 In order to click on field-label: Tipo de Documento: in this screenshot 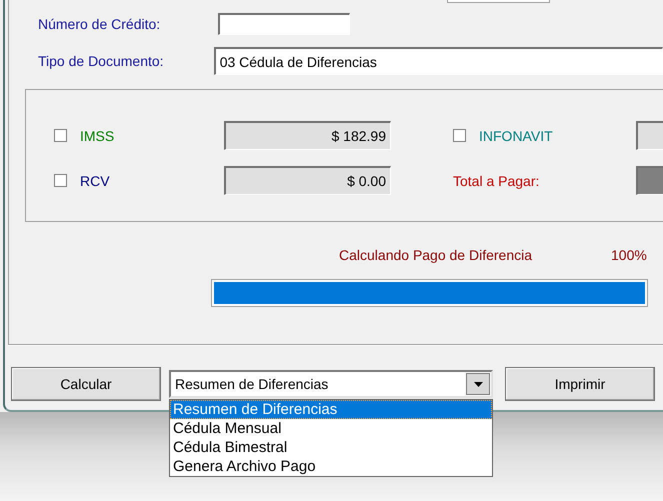, I will do `click(101, 61)`.